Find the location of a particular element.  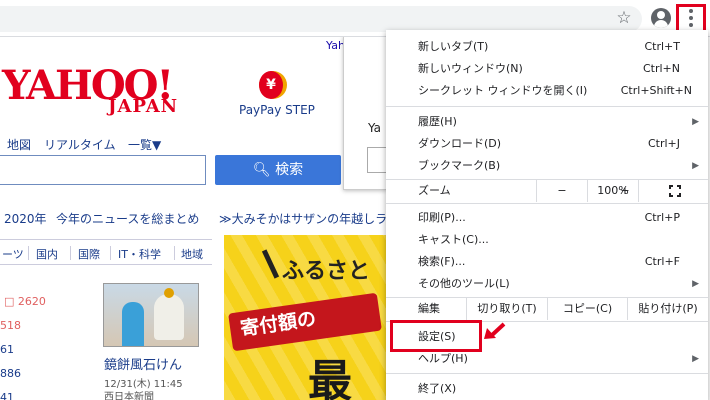

menu-edit-row: 編集 切り取り(T) コピー(C) 貼り付け(P) is located at coordinates (547, 309).